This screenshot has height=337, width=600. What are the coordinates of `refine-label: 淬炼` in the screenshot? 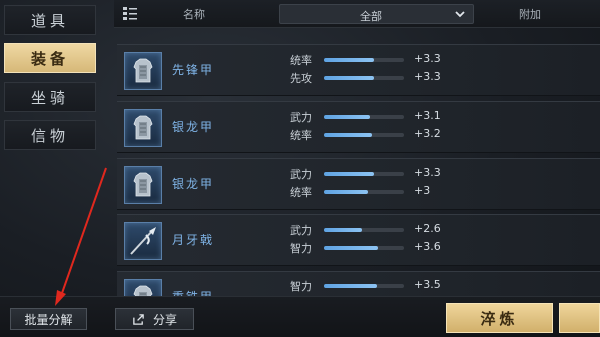 It's located at (499, 318).